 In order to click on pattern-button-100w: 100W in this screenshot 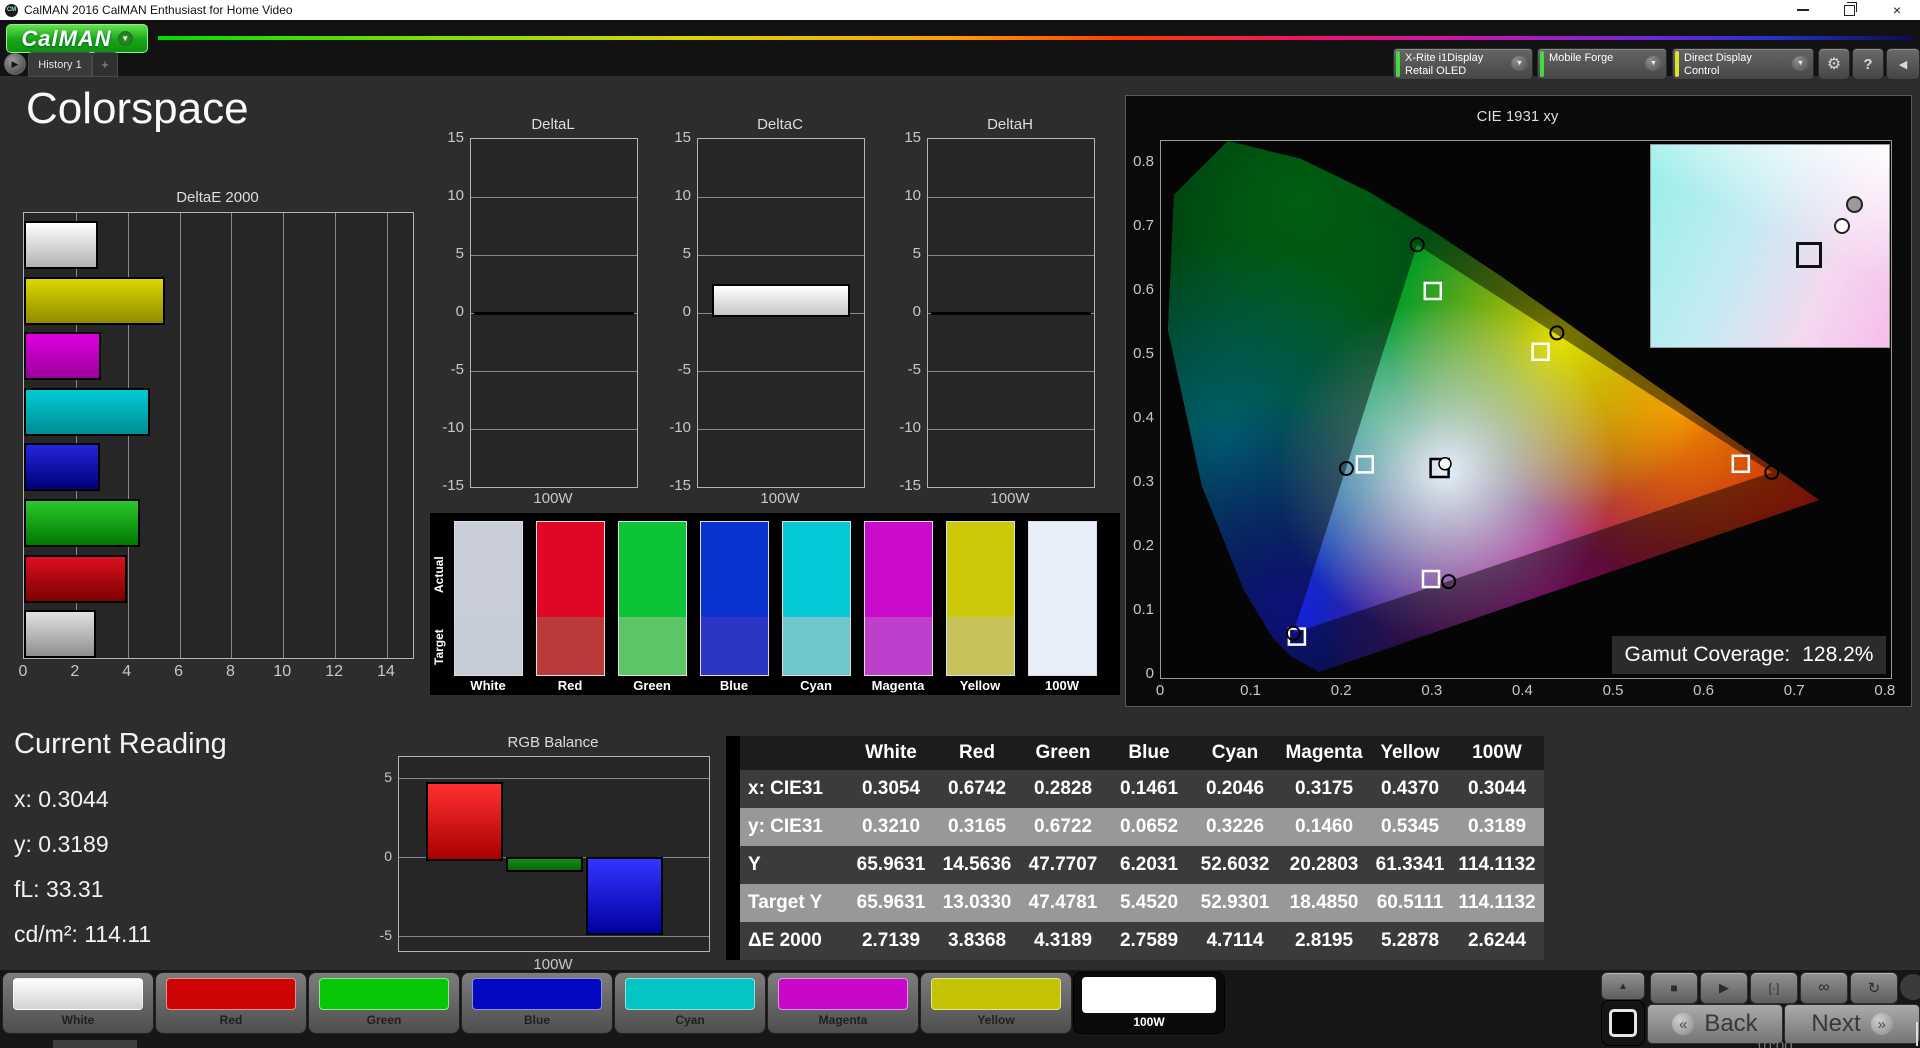, I will do `click(1149, 1003)`.